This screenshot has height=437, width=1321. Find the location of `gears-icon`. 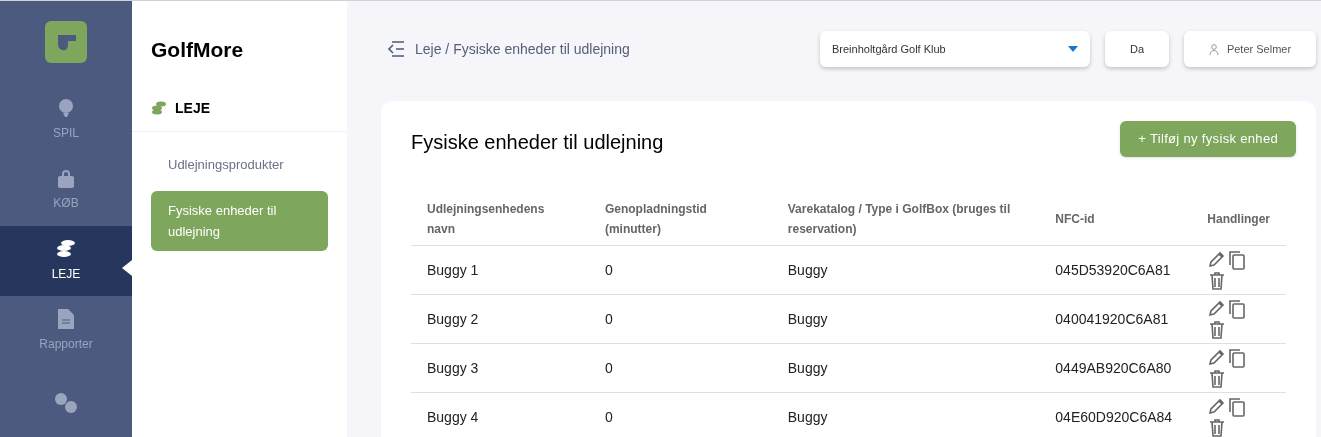

gears-icon is located at coordinates (66, 401).